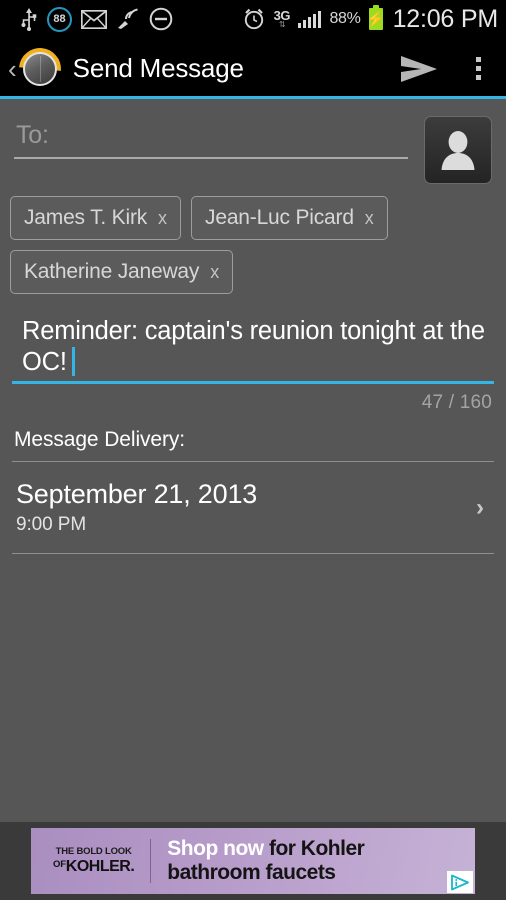 This screenshot has width=506, height=900. I want to click on overflow-menu-button, so click(478, 68).